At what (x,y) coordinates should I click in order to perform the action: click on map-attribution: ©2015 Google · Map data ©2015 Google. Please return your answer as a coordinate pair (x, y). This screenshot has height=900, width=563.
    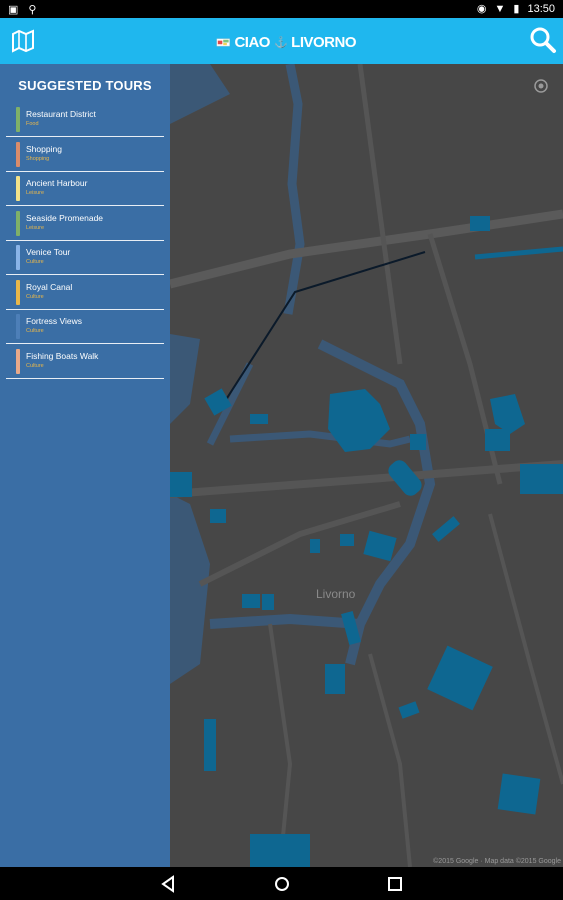
    Looking at the image, I should click on (497, 861).